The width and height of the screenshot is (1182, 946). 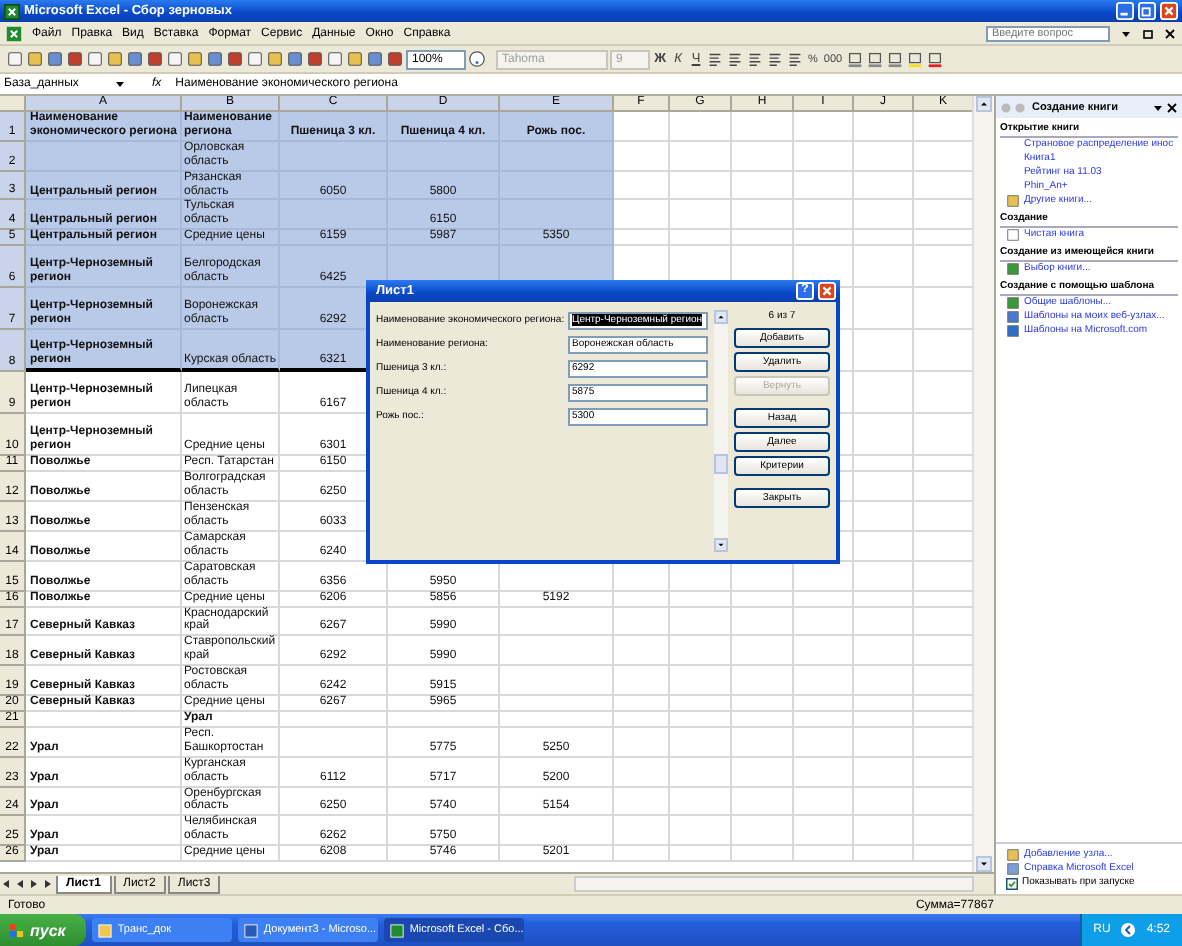 What do you see at coordinates (20, 884) in the screenshot?
I see `previous-sheet-icon` at bounding box center [20, 884].